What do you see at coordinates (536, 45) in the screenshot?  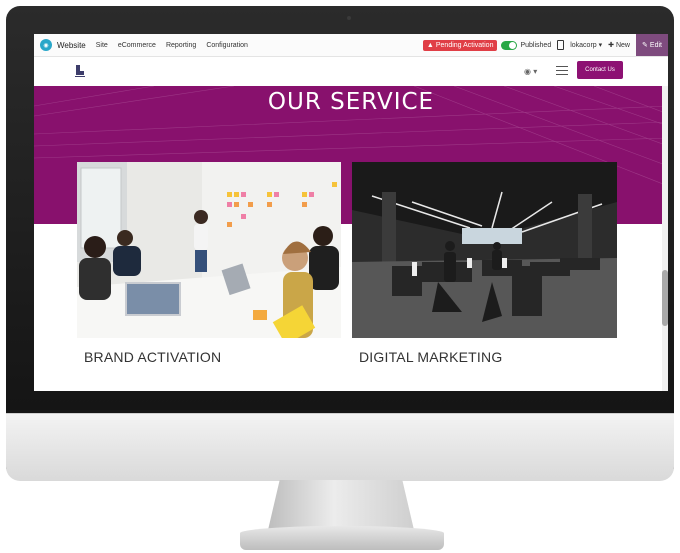 I see `published-label: Published` at bounding box center [536, 45].